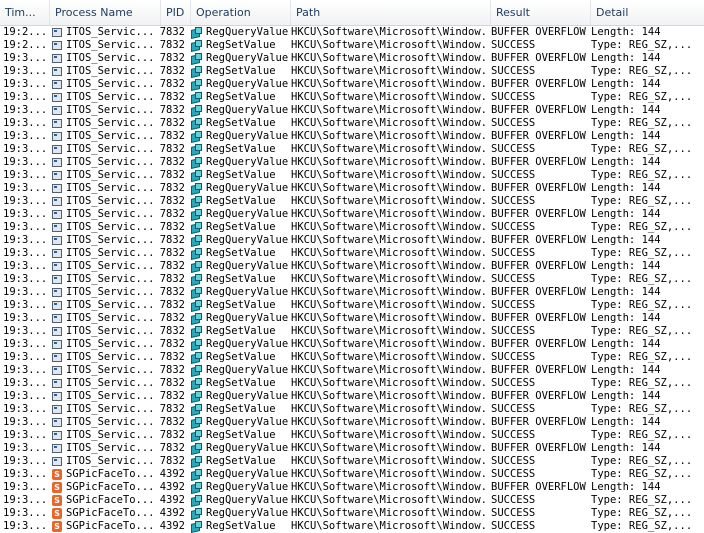 The width and height of the screenshot is (704, 533). Describe the element at coordinates (241, 12) in the screenshot. I see `column-header-operation: Operation` at that location.